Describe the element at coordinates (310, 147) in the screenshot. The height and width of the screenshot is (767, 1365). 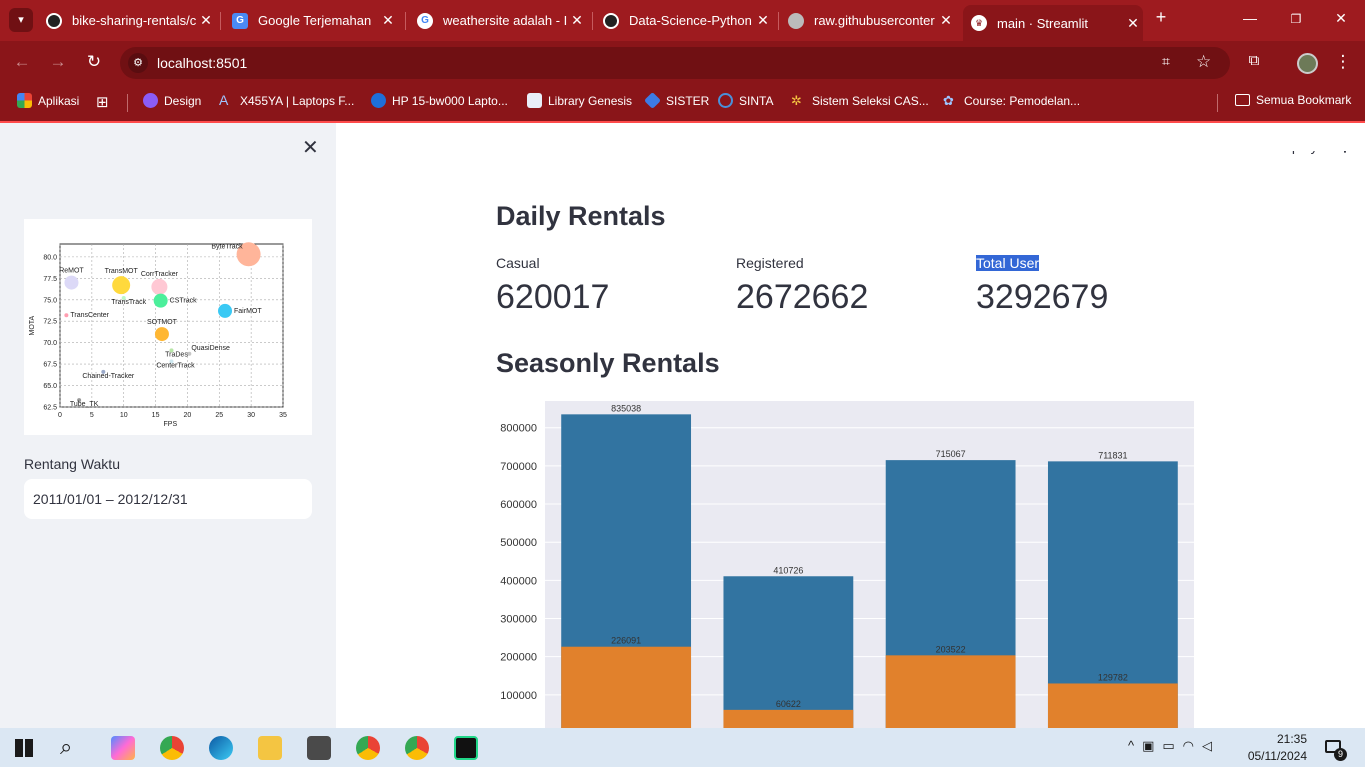
I see `close-sidebar-icon: ✕` at that location.